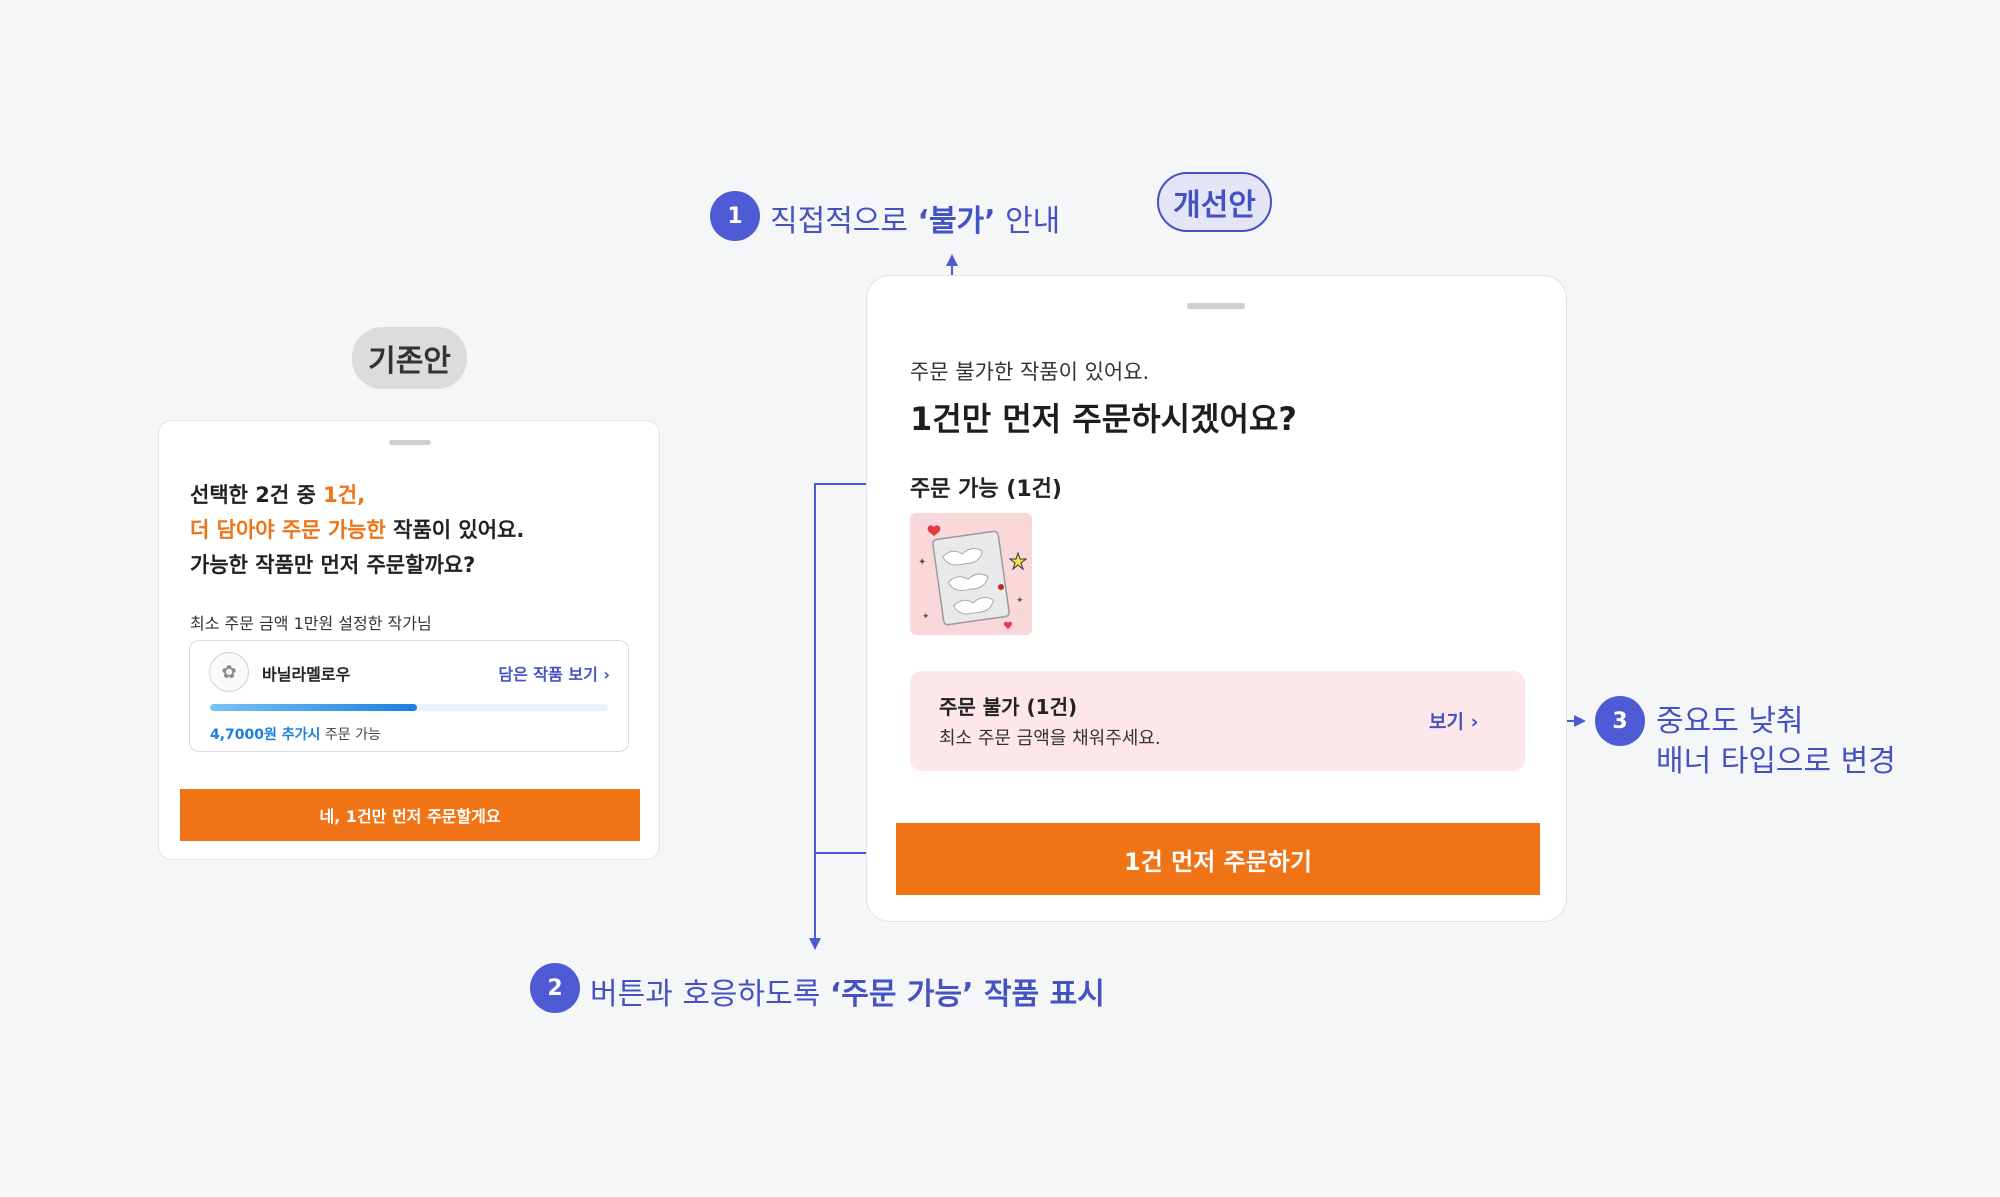  What do you see at coordinates (986, 489) in the screenshot?
I see `available-heading: 주문 가능 (1건)` at bounding box center [986, 489].